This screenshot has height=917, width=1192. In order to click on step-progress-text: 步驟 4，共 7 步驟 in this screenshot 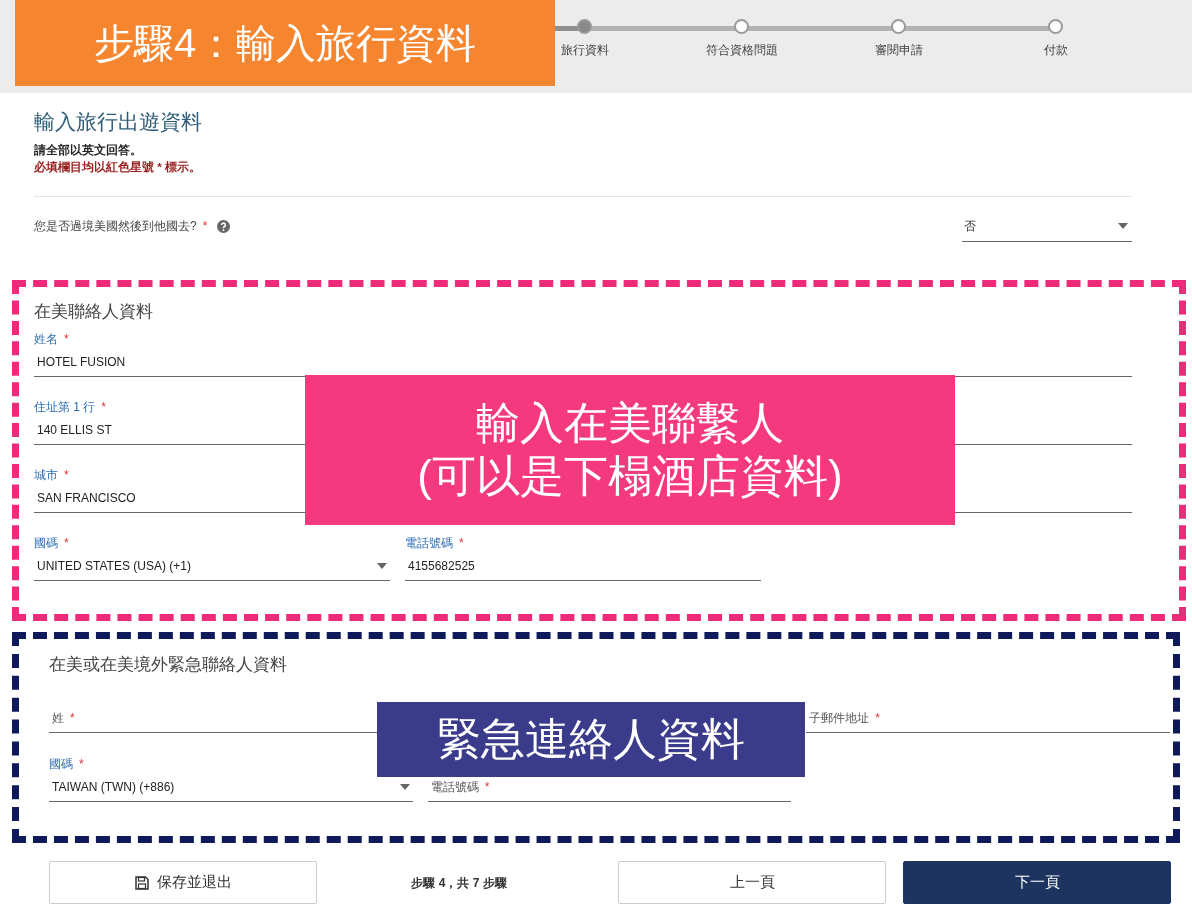, I will do `click(459, 883)`.